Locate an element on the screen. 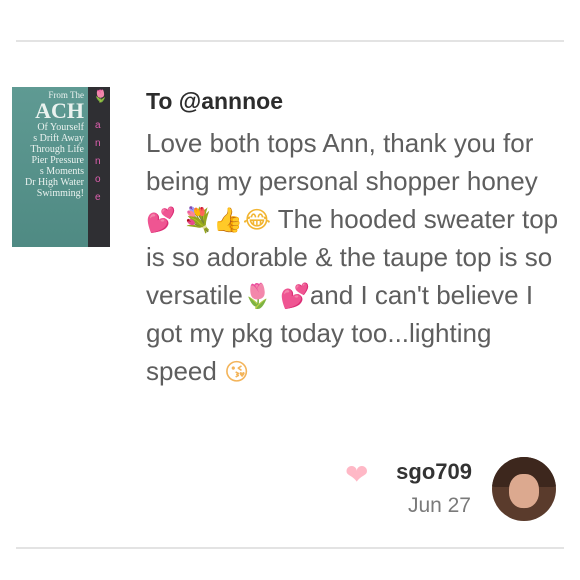 This screenshot has height=580, width=580. thumbnail-side-strip: 🌷 annoe is located at coordinates (99, 167).